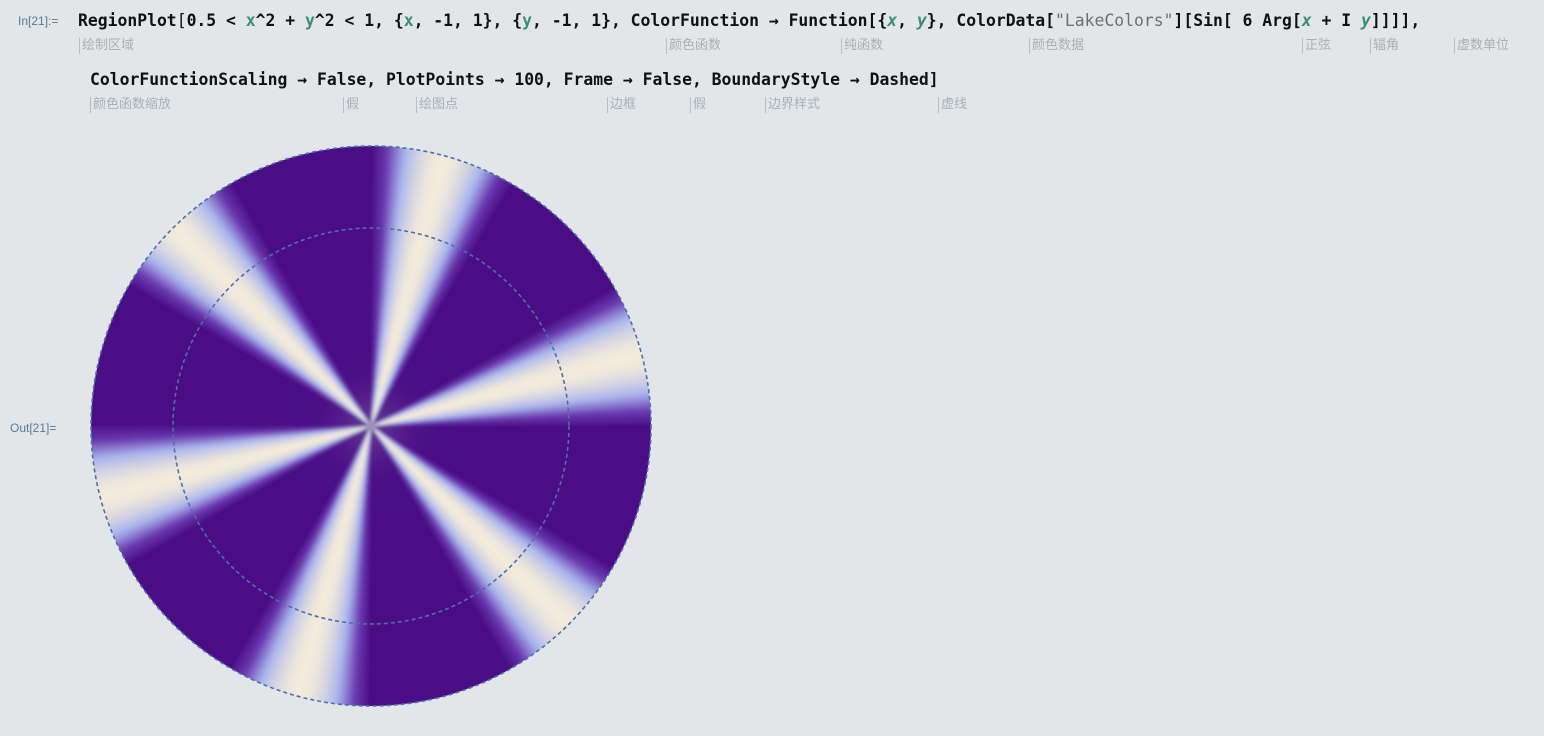 This screenshot has height=736, width=1544. I want to click on hint-imaginary-unit: 虚数单位, so click(1481, 46).